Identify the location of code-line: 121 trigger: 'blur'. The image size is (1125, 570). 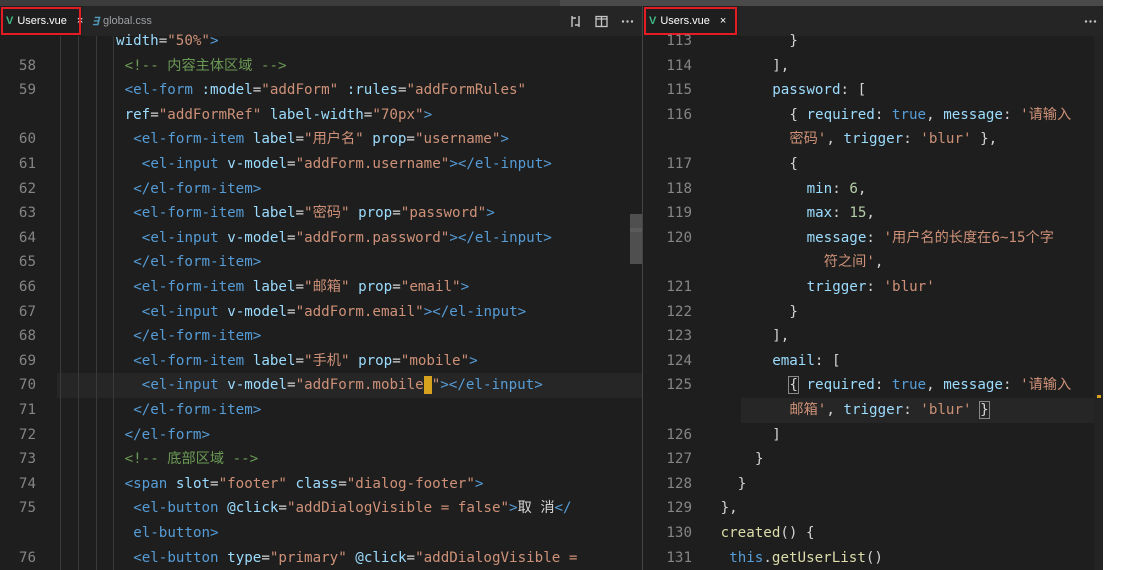
(873, 287).